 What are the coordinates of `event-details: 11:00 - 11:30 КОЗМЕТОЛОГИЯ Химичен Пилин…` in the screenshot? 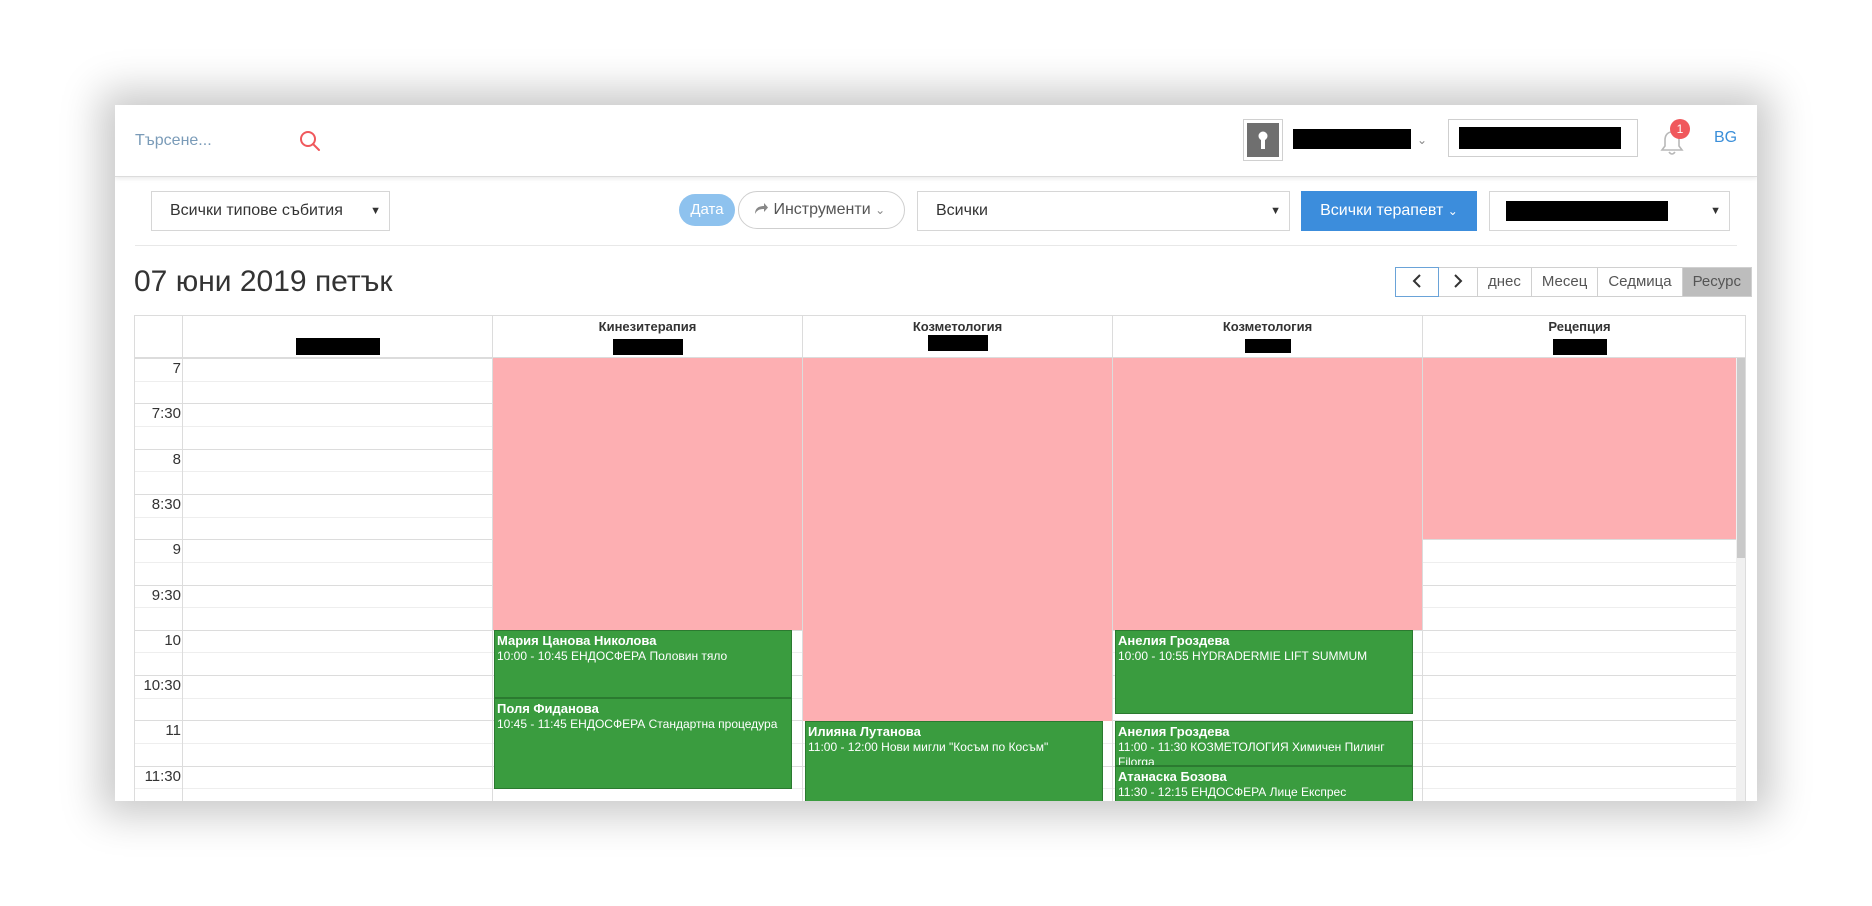 It's located at (1251, 753).